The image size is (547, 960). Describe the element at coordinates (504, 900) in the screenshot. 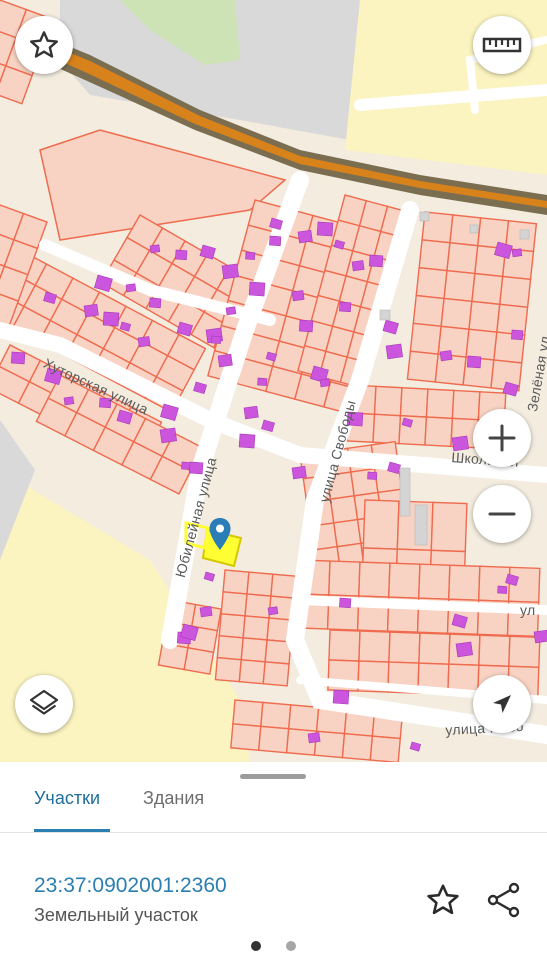

I see `share-icon` at that location.